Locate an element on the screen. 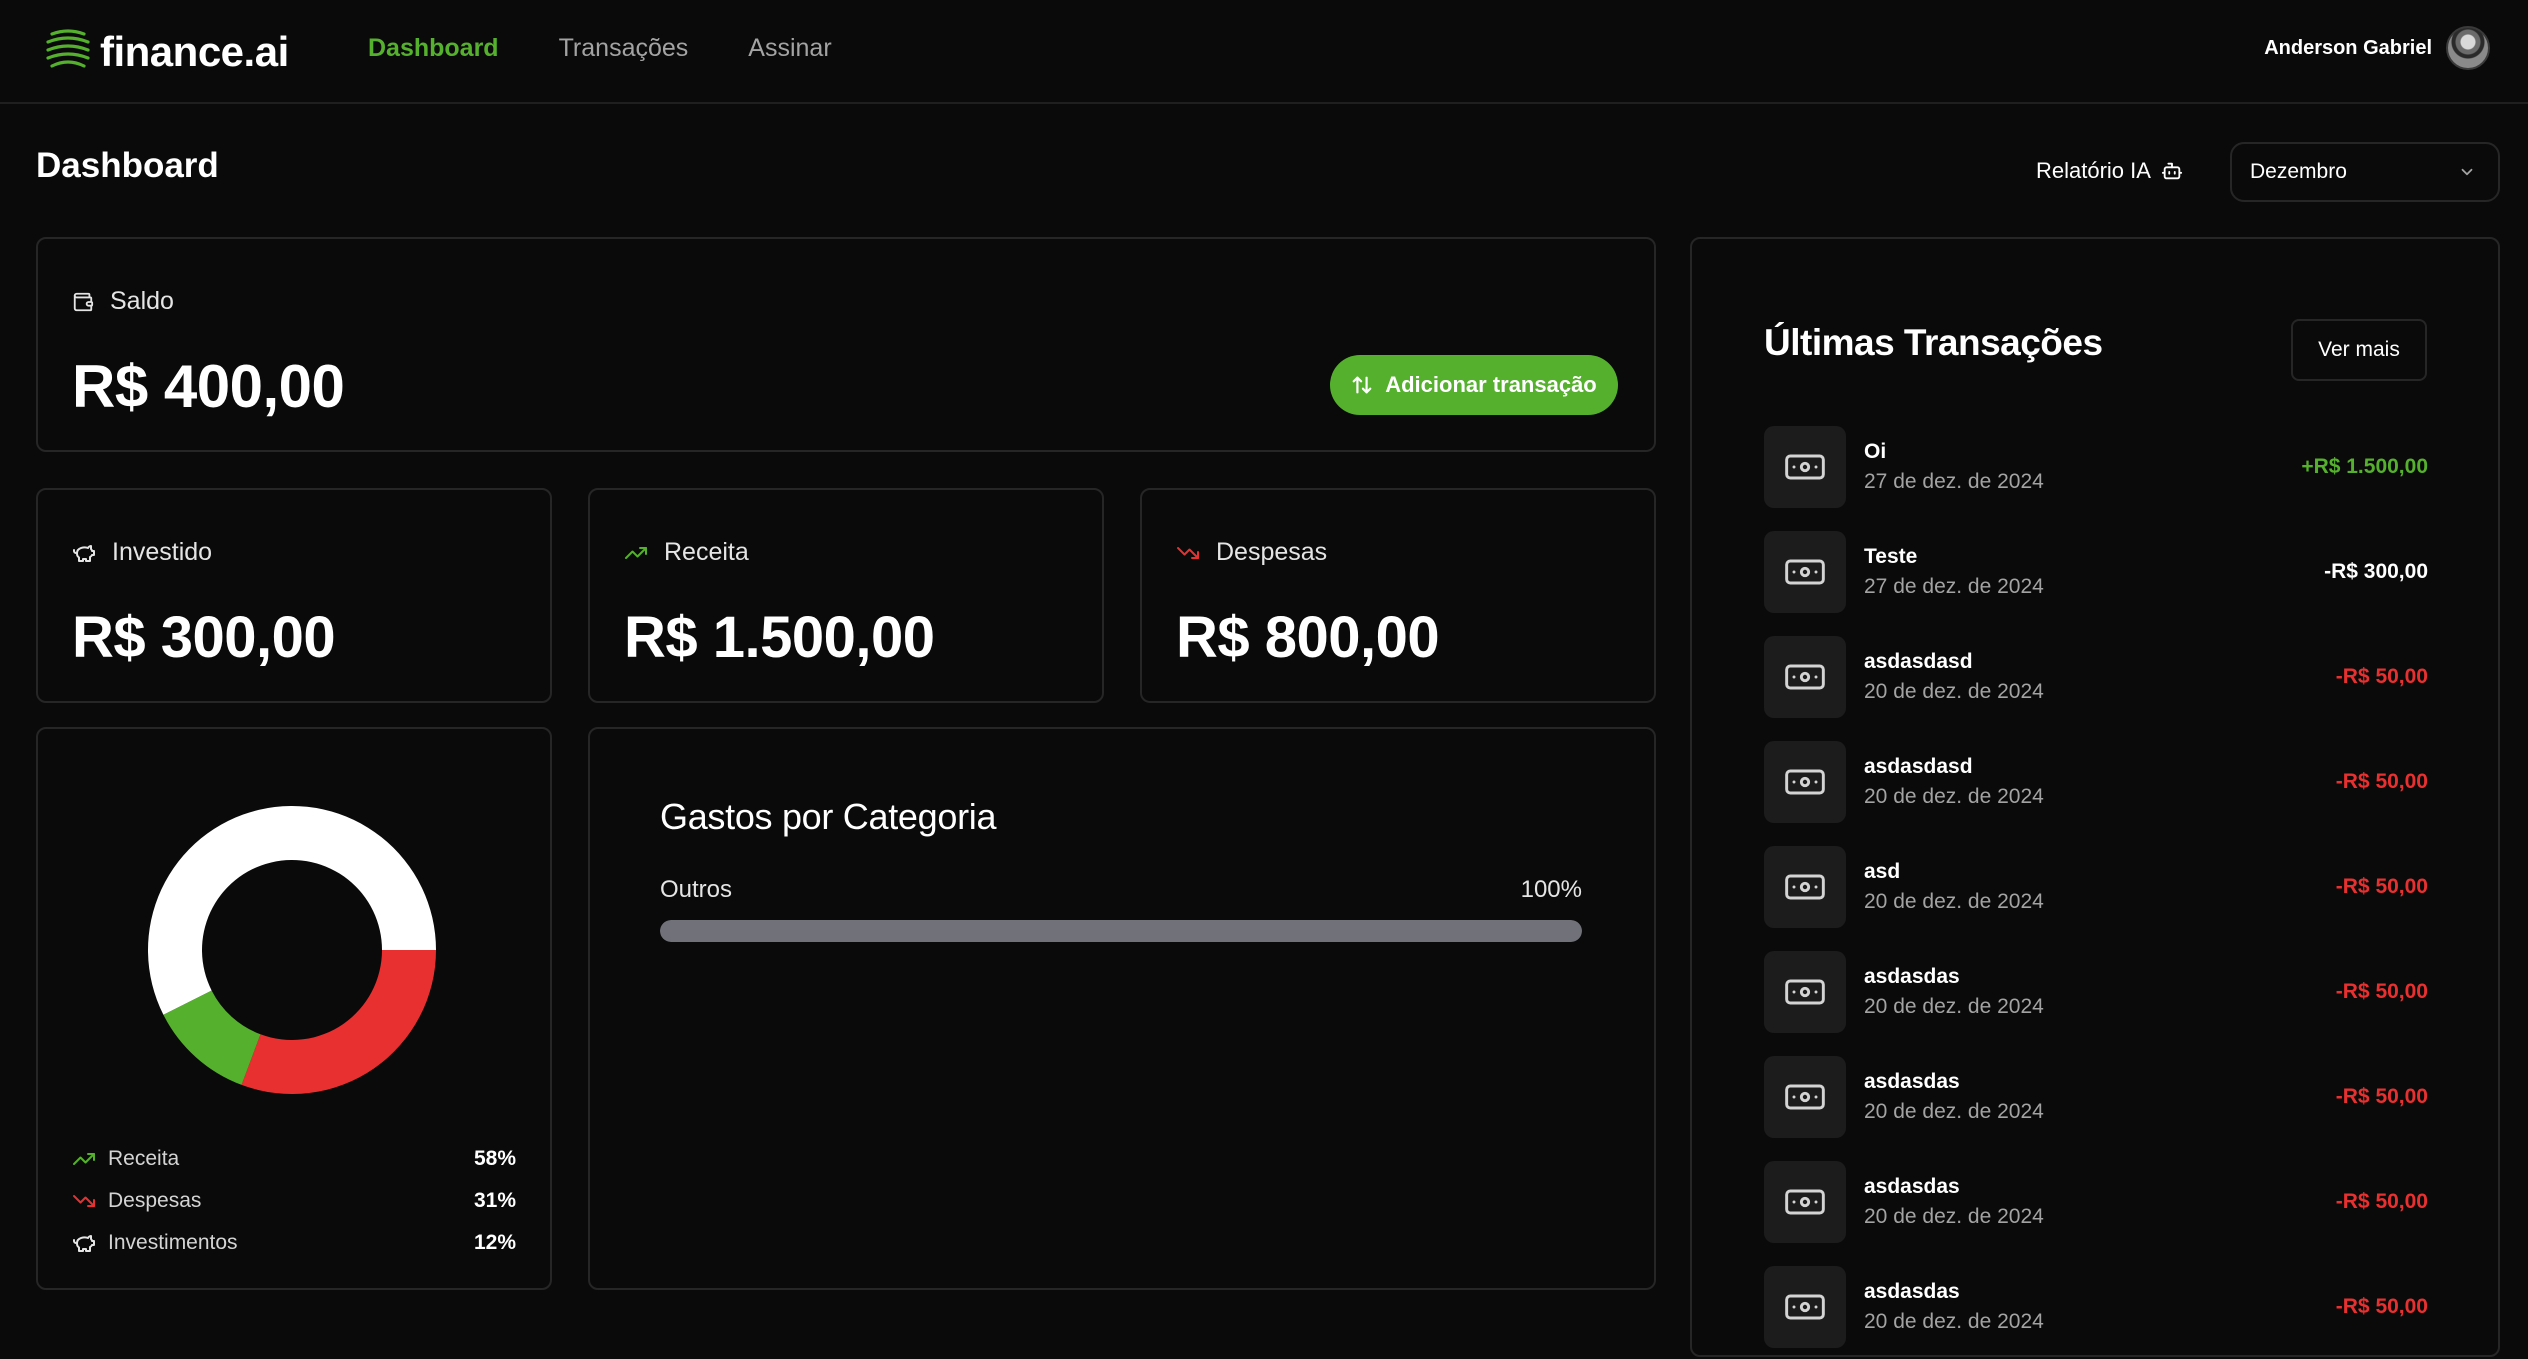 This screenshot has height=1359, width=2528. expenses-label: Despesas is located at coordinates (1251, 552).